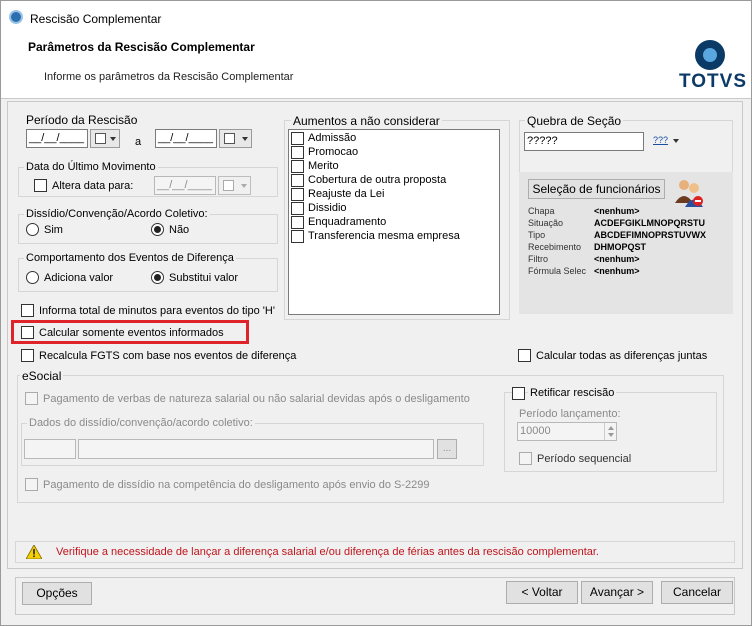 The height and width of the screenshot is (626, 752). Describe the element at coordinates (584, 459) in the screenshot. I see `periodo-sequencial-label: Período sequencial` at that location.